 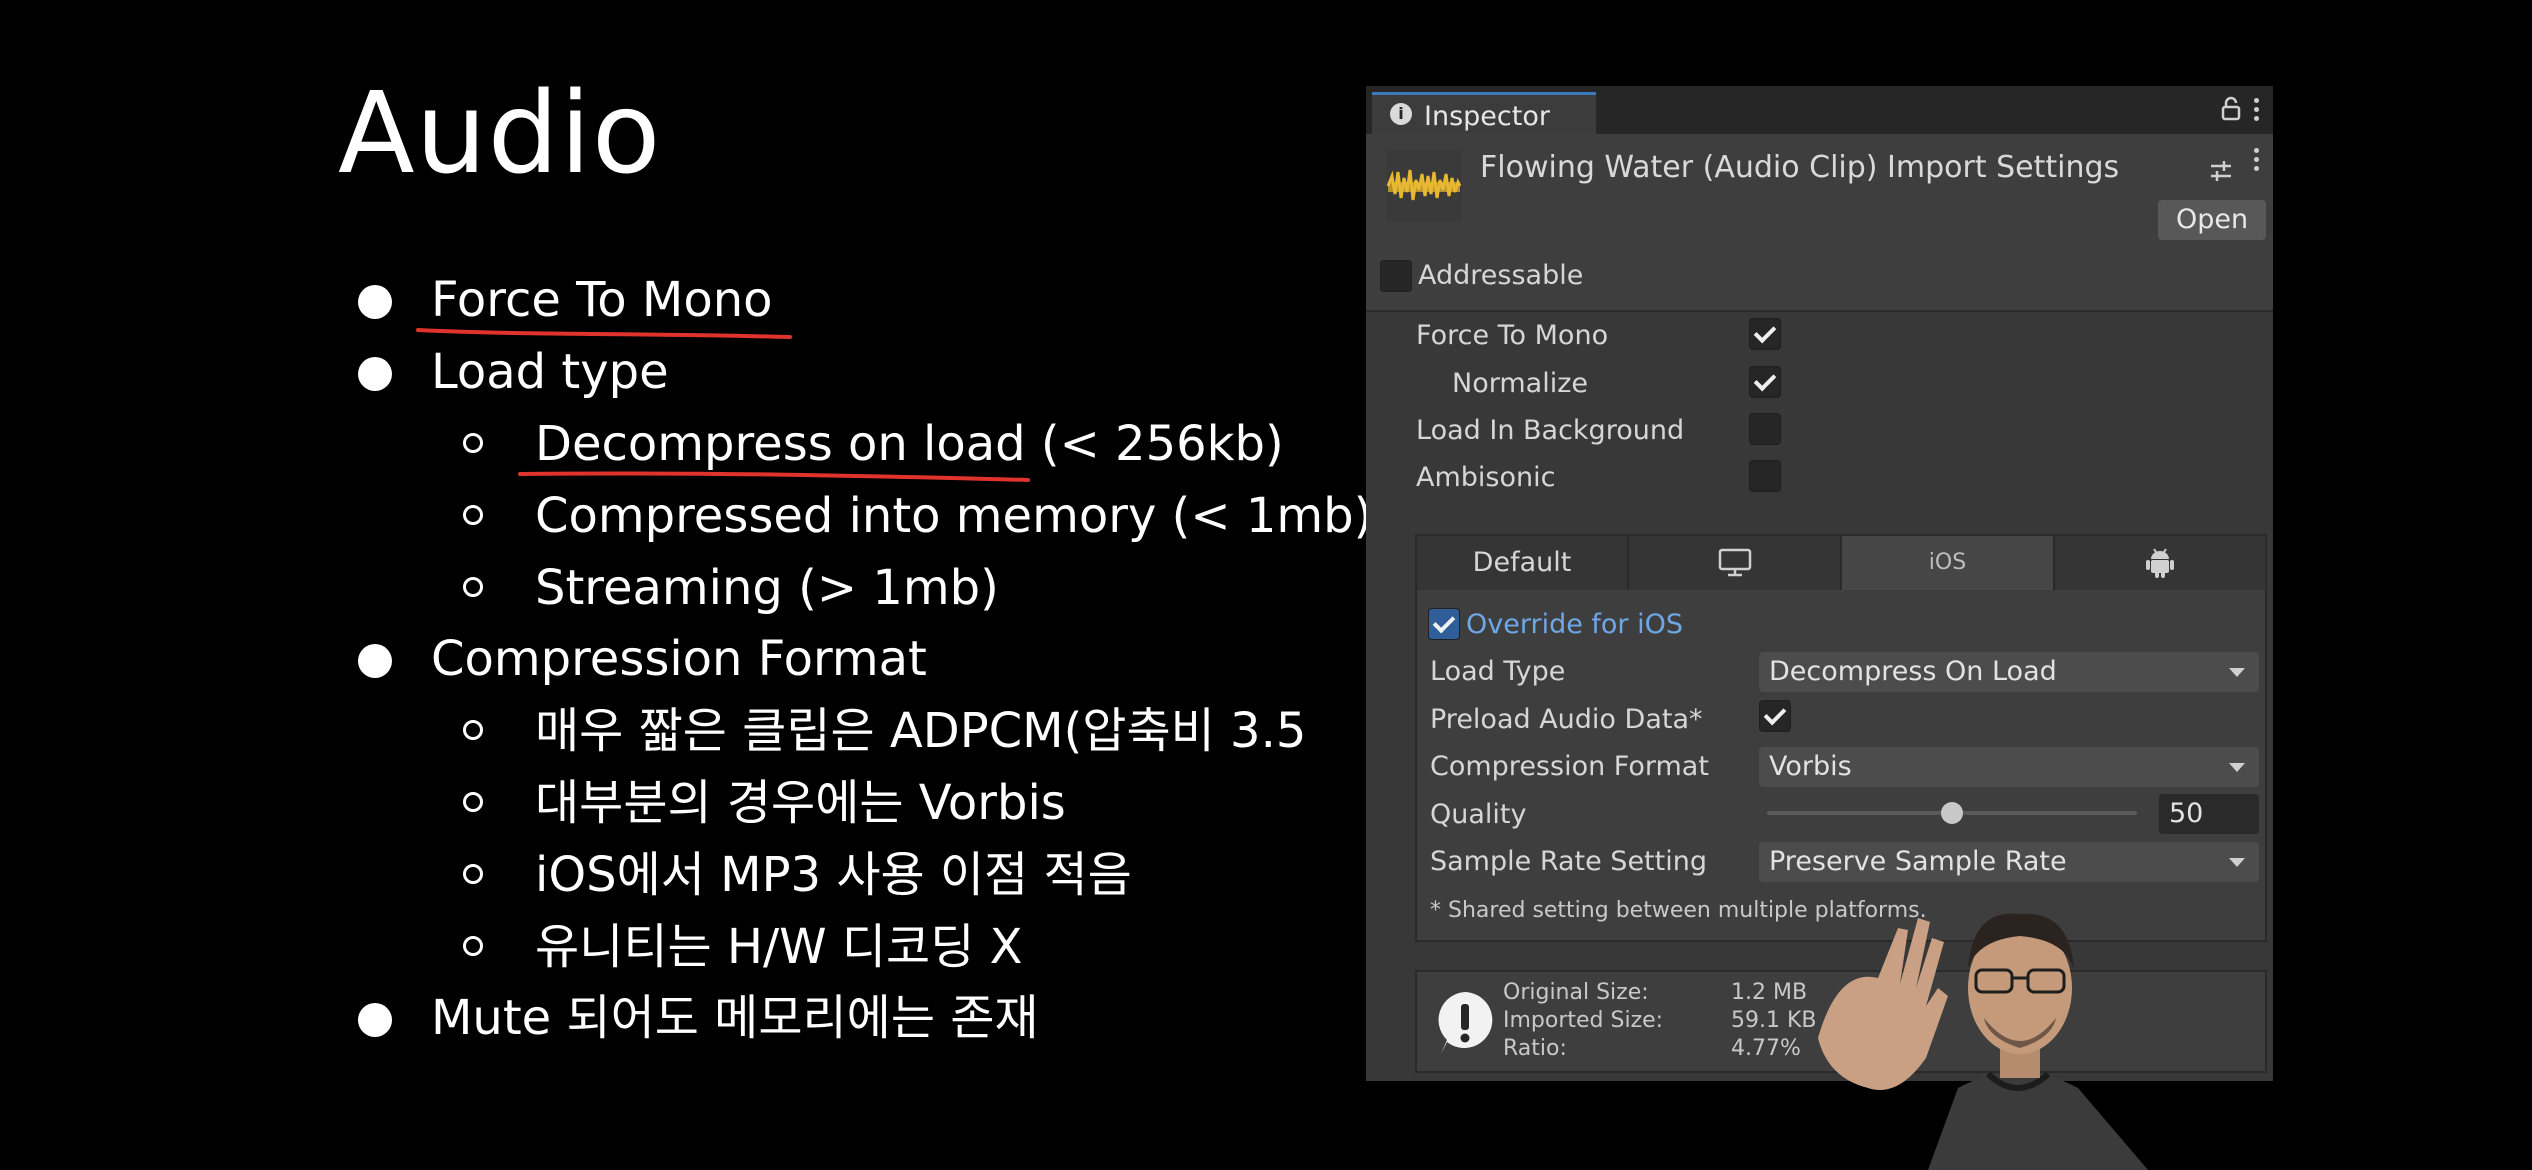 What do you see at coordinates (1444, 624) in the screenshot?
I see `override-checkbox` at bounding box center [1444, 624].